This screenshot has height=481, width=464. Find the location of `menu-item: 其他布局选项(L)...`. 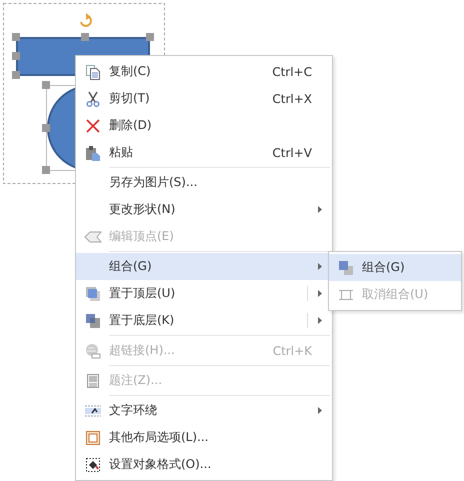

menu-item: 其他布局选项(L)... is located at coordinates (204, 437).